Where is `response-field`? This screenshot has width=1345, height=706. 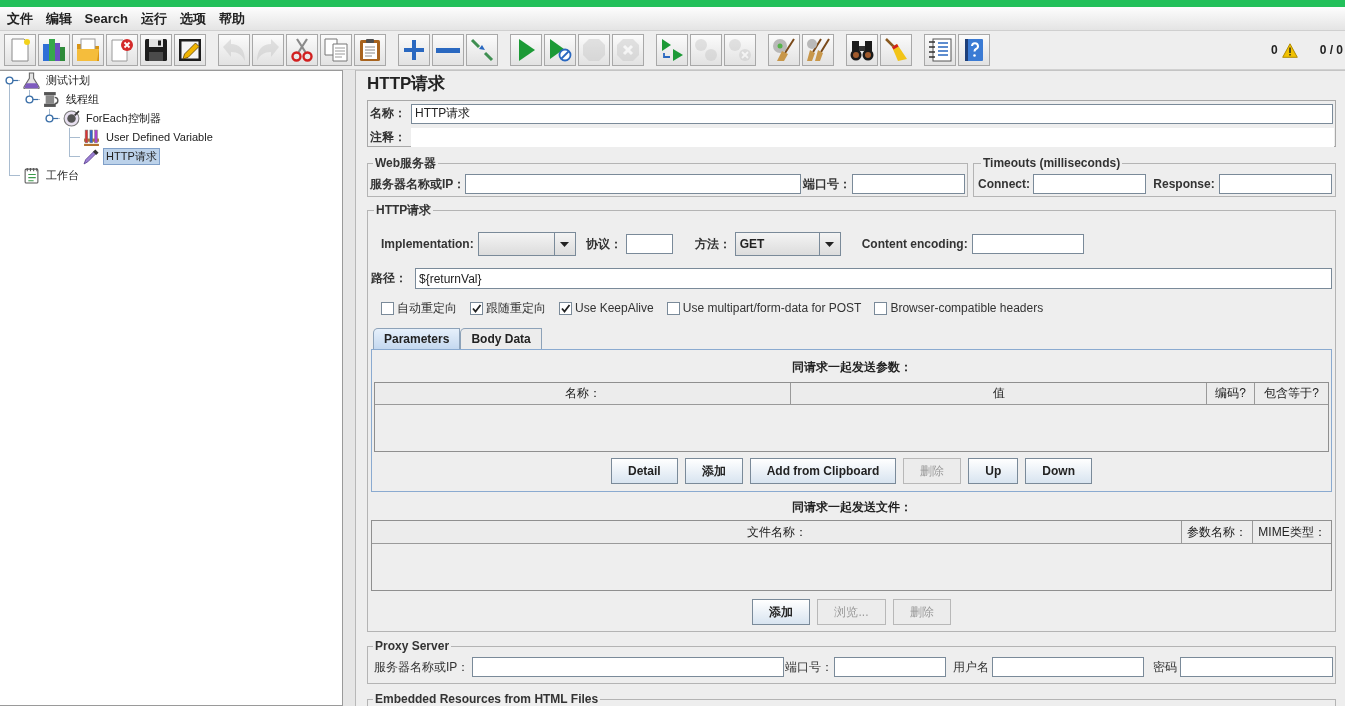 response-field is located at coordinates (1275, 184).